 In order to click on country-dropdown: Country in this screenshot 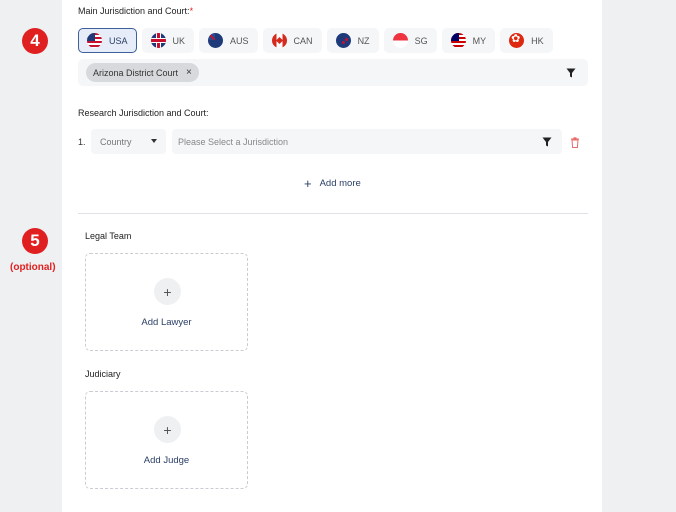, I will do `click(128, 141)`.